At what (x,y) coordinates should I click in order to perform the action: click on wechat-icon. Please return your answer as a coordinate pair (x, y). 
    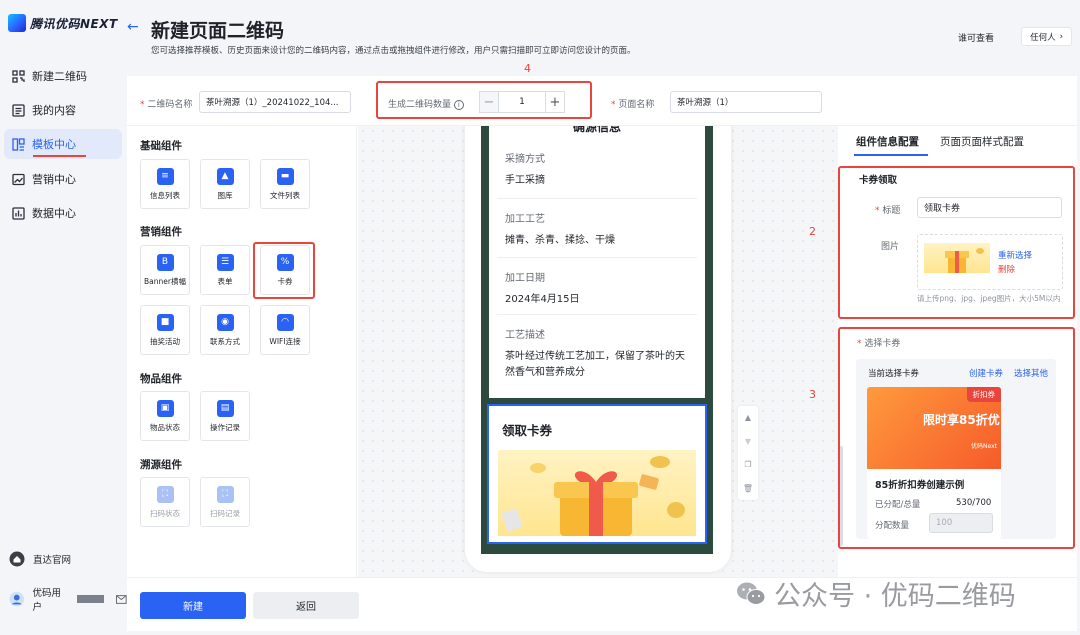
    Looking at the image, I should click on (751, 593).